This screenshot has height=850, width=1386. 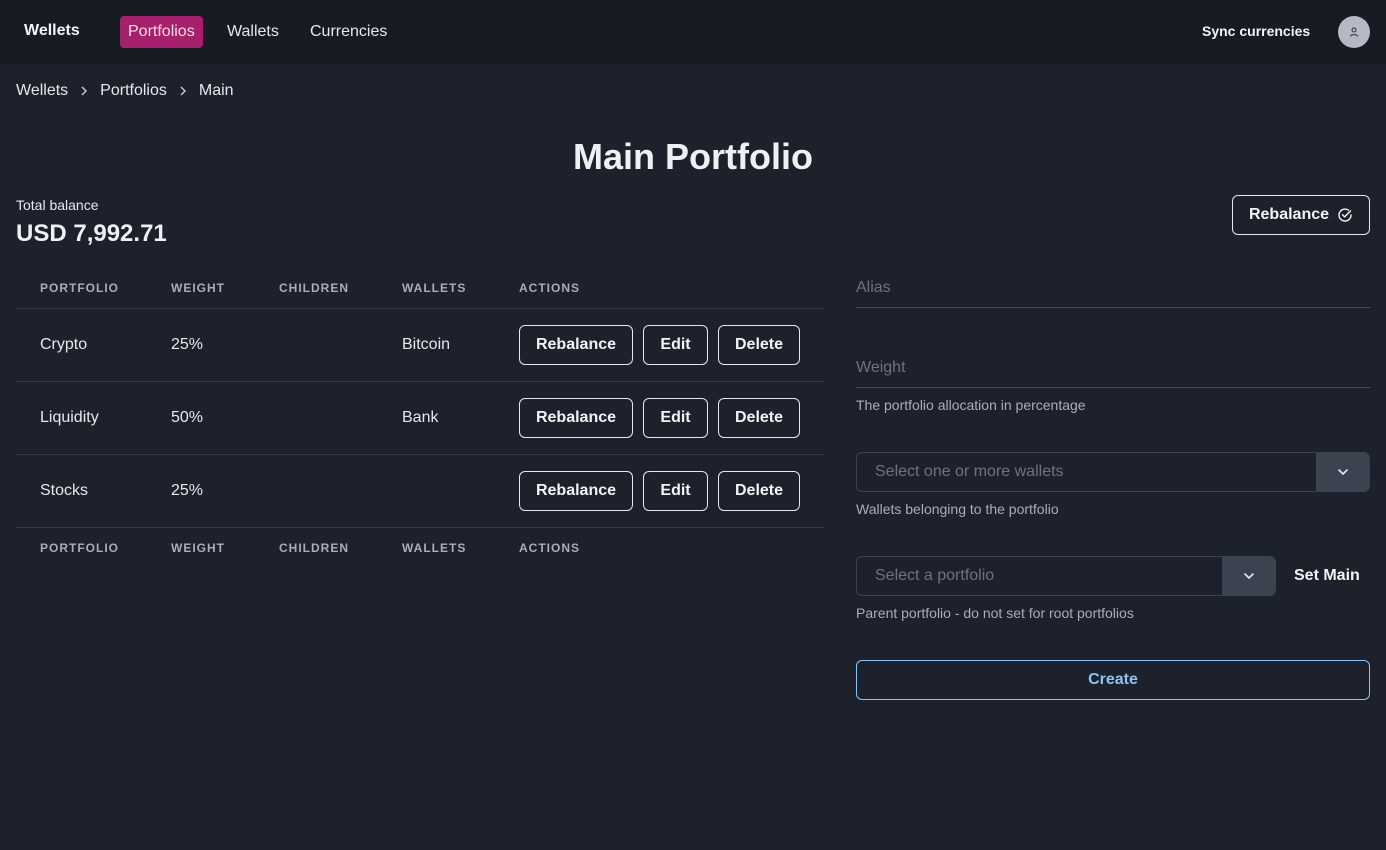 I want to click on alias-input: Alias, so click(x=1113, y=292).